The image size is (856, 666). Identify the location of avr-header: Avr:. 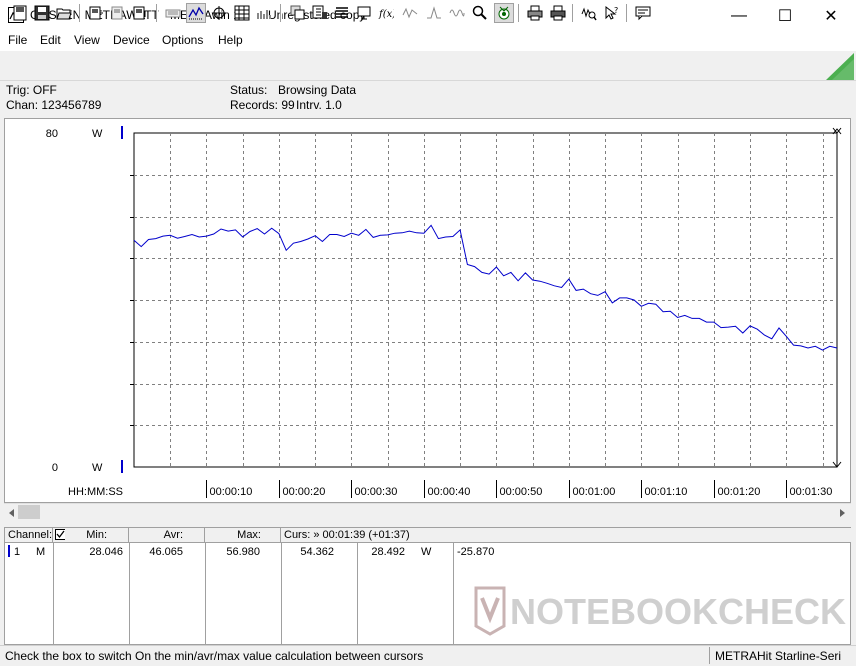
(167, 535).